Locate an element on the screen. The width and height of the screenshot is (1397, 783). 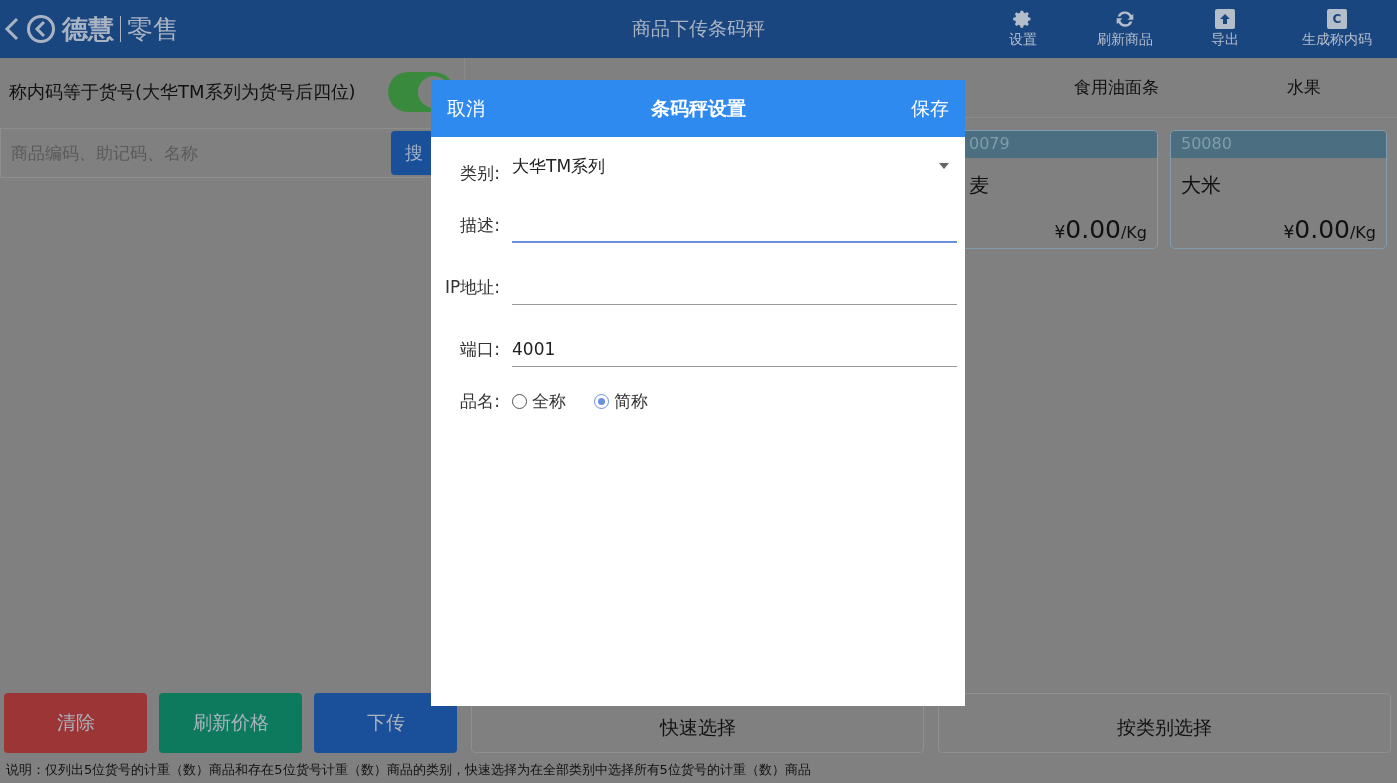
note-text: 说明：仅列出5位货号的计重（数）商品和存在5位货号计重（数）商品的类别，快速选择为在全部类别中选择所有5位货号的计重（数）商品 is located at coordinates (408, 770).